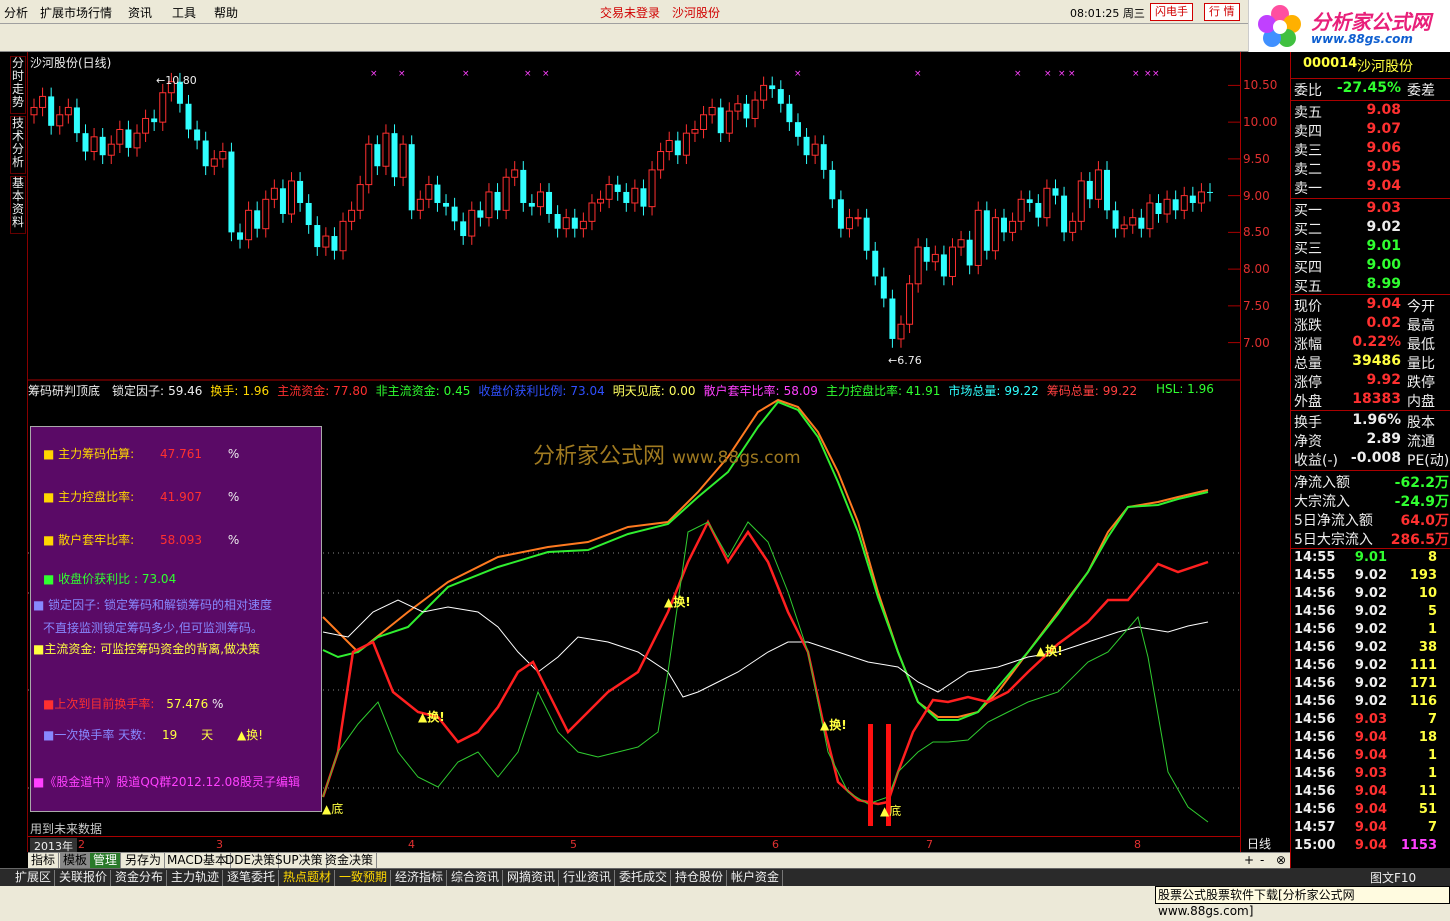  What do you see at coordinates (106, 861) in the screenshot?
I see `tab-manage: 管理` at bounding box center [106, 861].